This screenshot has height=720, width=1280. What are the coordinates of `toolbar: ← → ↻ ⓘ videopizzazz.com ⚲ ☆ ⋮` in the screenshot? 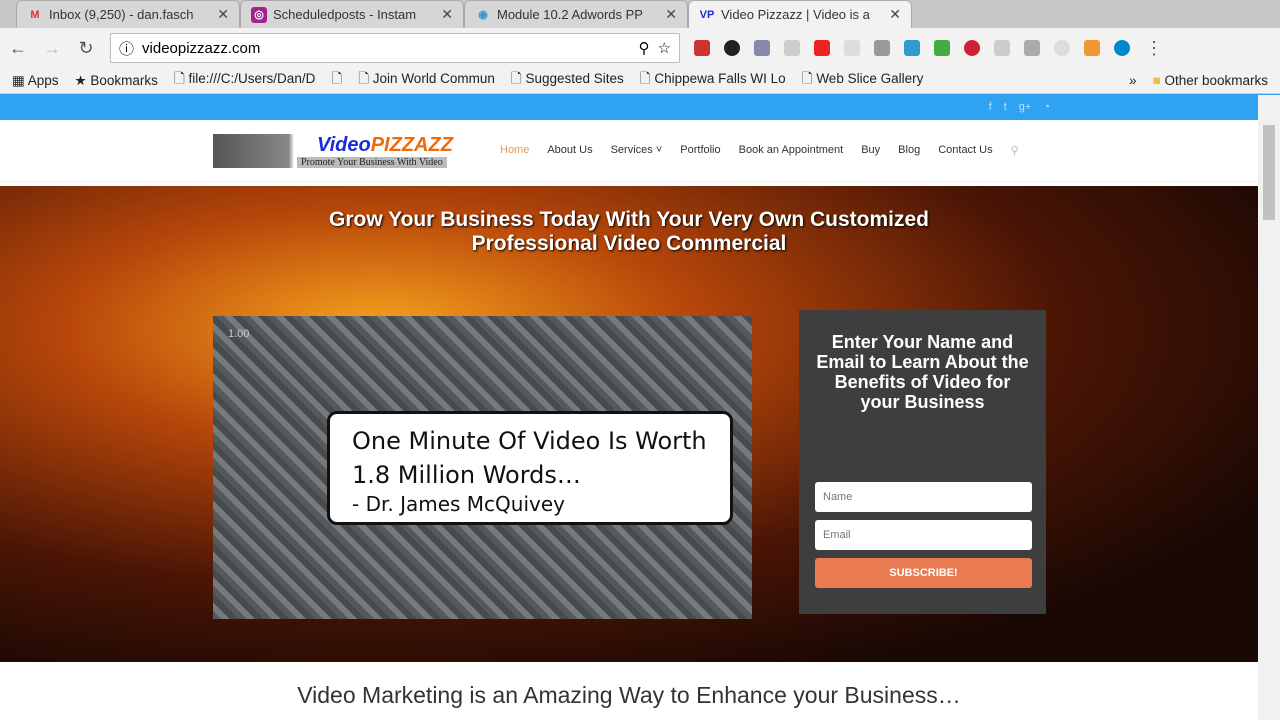 It's located at (640, 48).